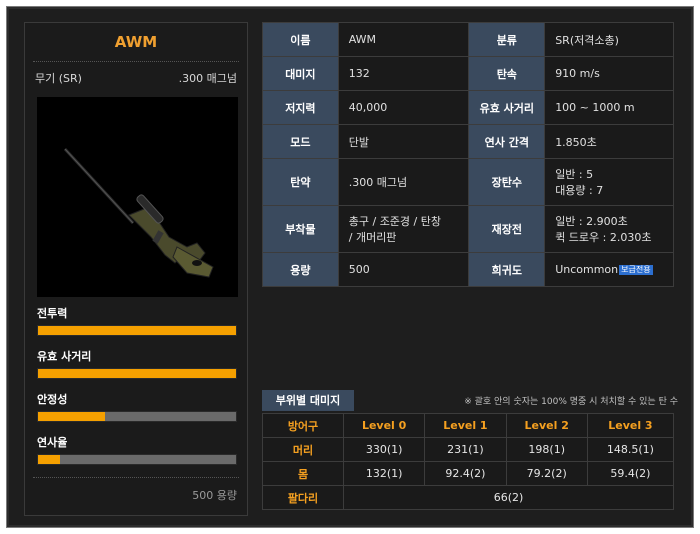 Image resolution: width=700 pixels, height=534 pixels. What do you see at coordinates (300, 182) in the screenshot?
I see `info-key: 탄약` at bounding box center [300, 182].